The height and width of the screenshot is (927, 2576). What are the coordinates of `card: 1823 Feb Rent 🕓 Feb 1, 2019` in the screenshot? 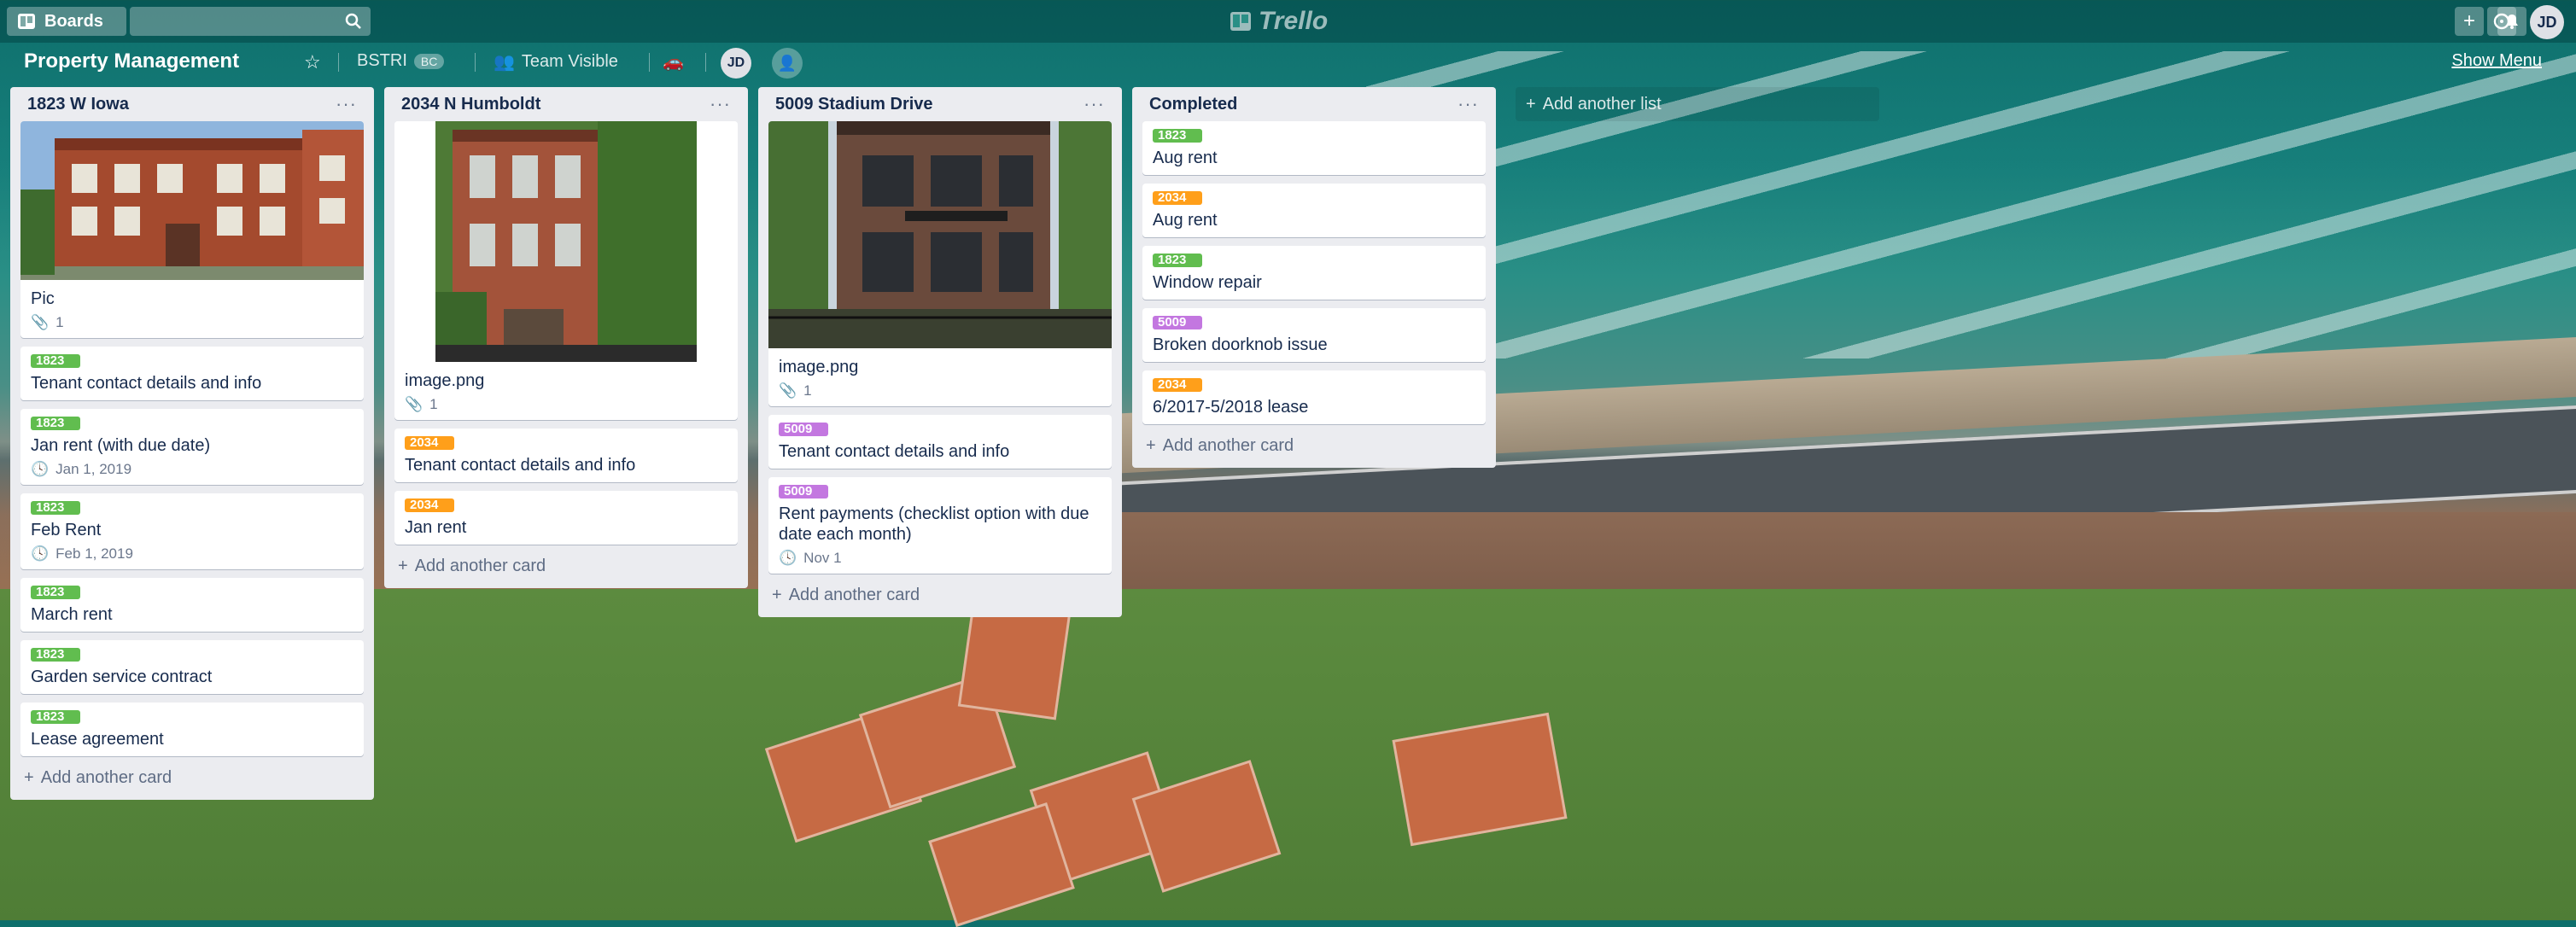 It's located at (192, 531).